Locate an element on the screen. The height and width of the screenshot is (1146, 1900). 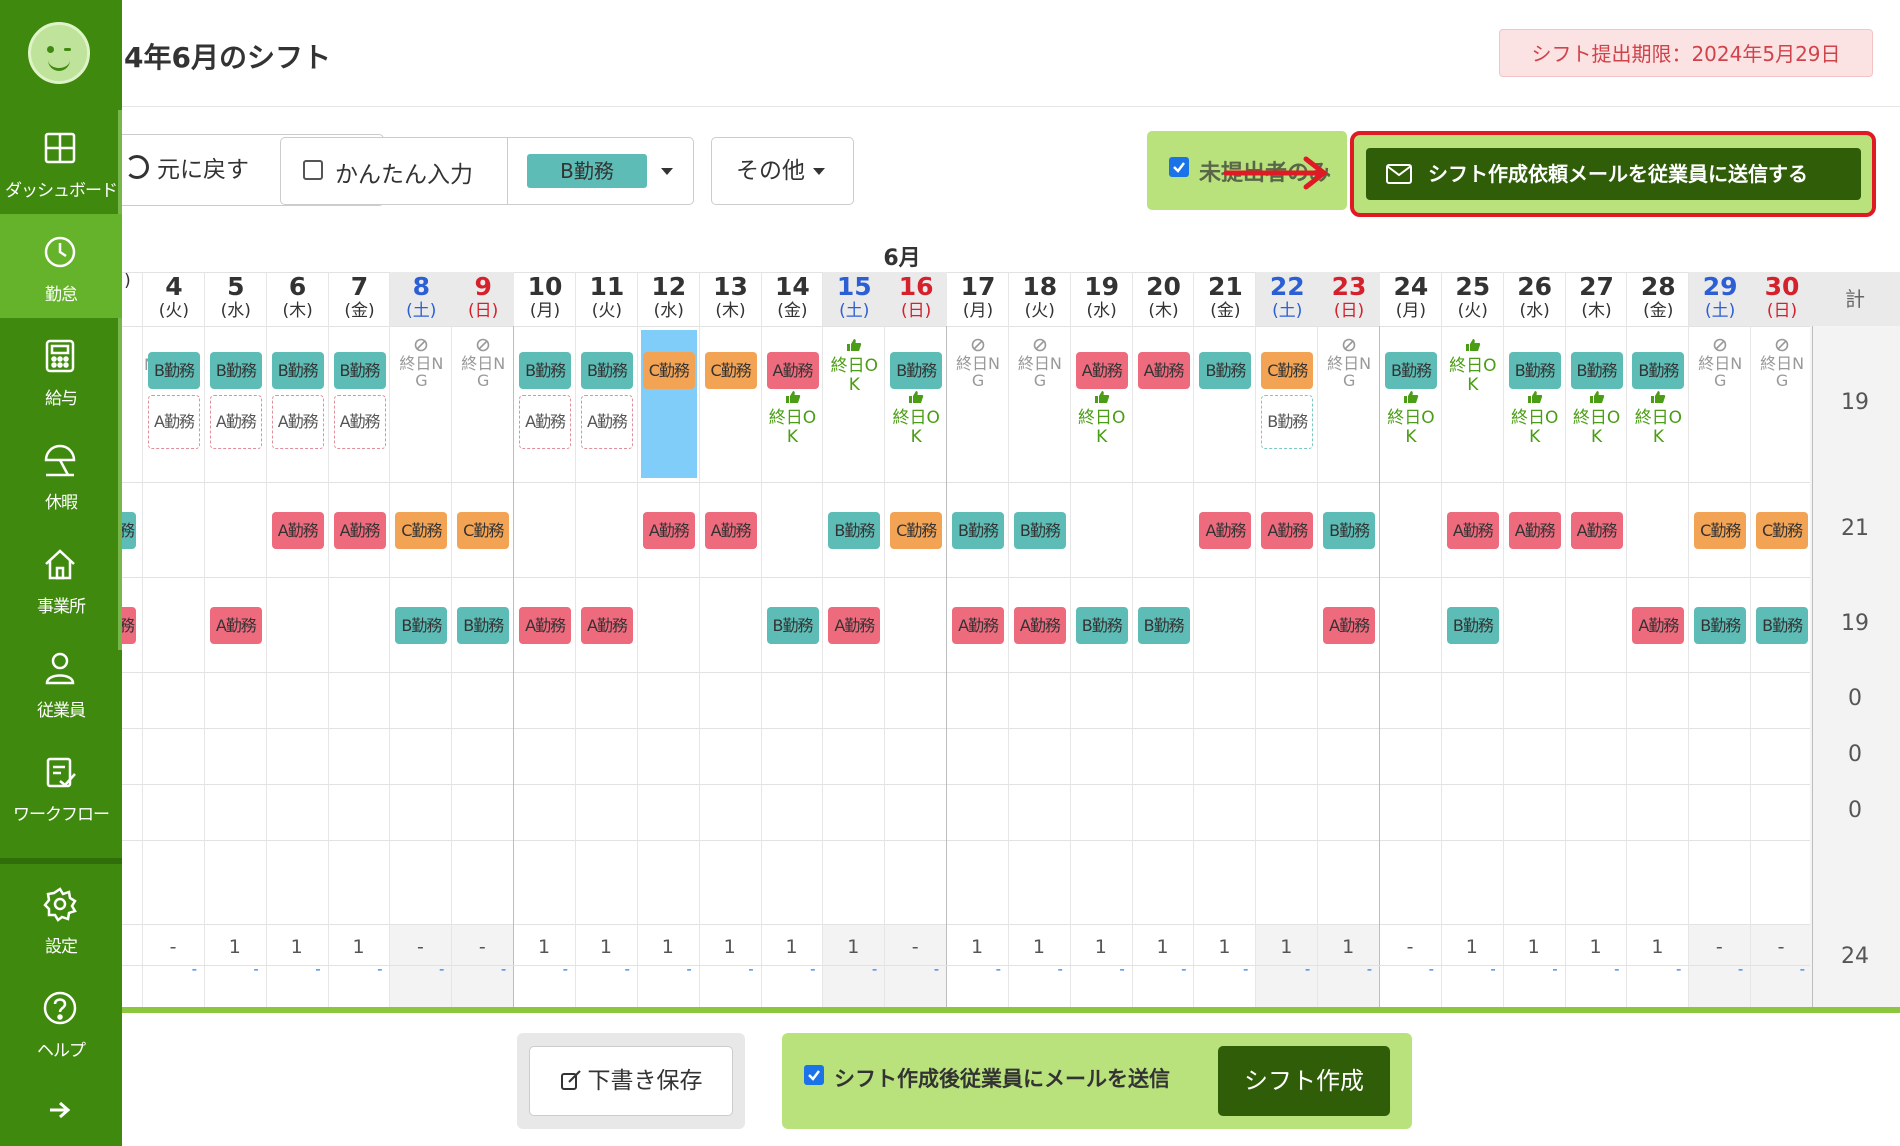
day-header: 16 (日) is located at coordinates (916, 299).